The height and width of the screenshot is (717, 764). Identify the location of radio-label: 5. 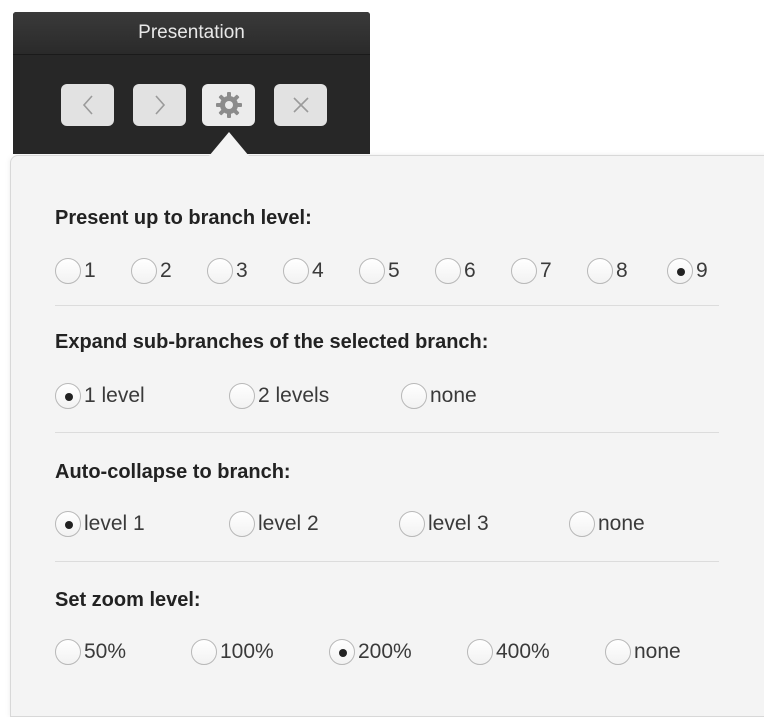
(394, 270).